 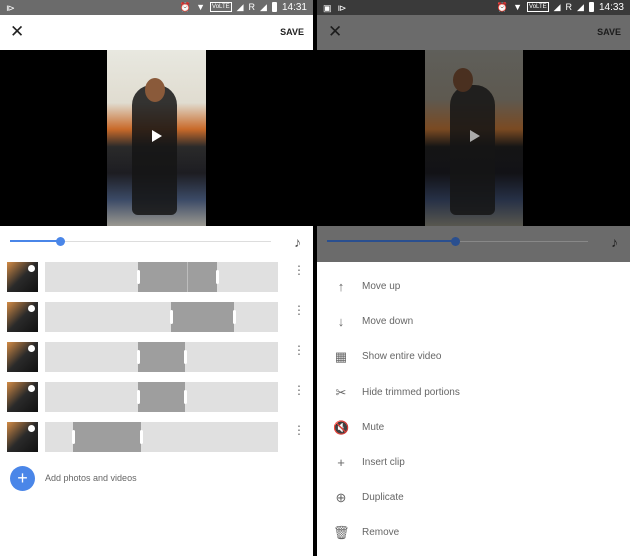 I want to click on menu-item-label: Duplicate, so click(x=383, y=498).